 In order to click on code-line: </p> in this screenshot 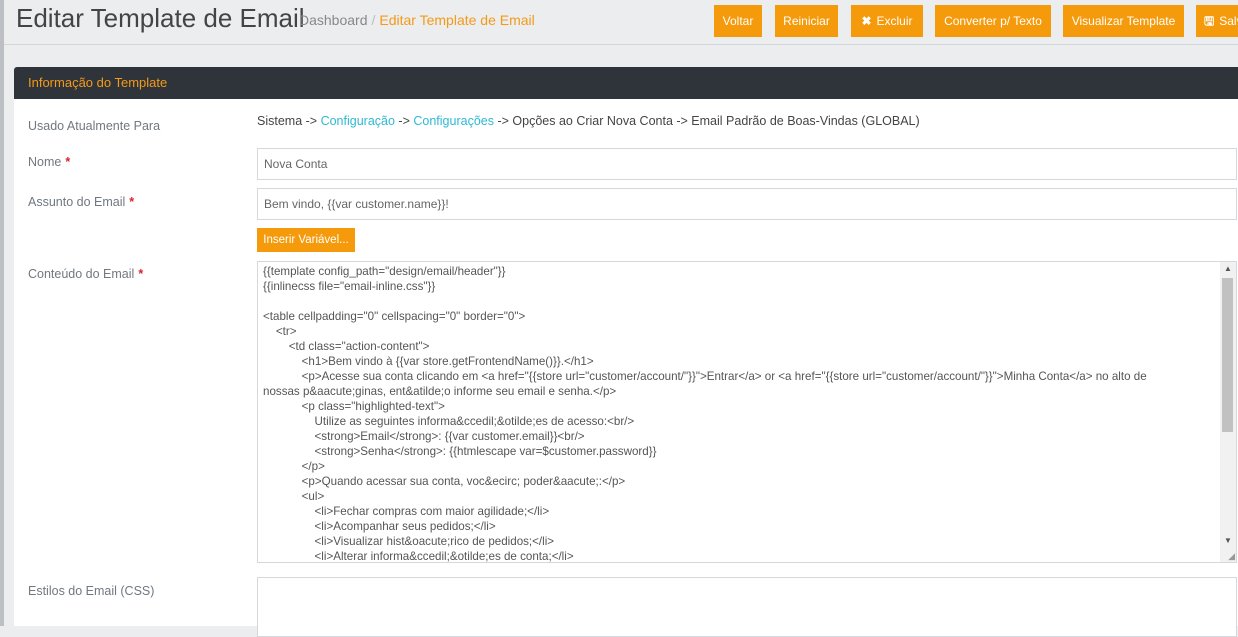, I will do `click(294, 466)`.